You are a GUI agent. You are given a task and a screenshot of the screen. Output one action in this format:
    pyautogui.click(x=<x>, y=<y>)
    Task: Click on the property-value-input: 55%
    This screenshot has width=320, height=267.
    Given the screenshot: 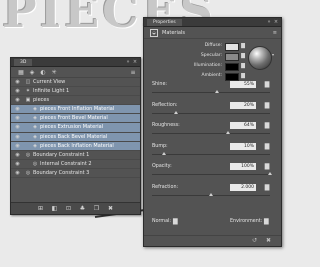 What is the action you would take?
    pyautogui.click(x=243, y=84)
    